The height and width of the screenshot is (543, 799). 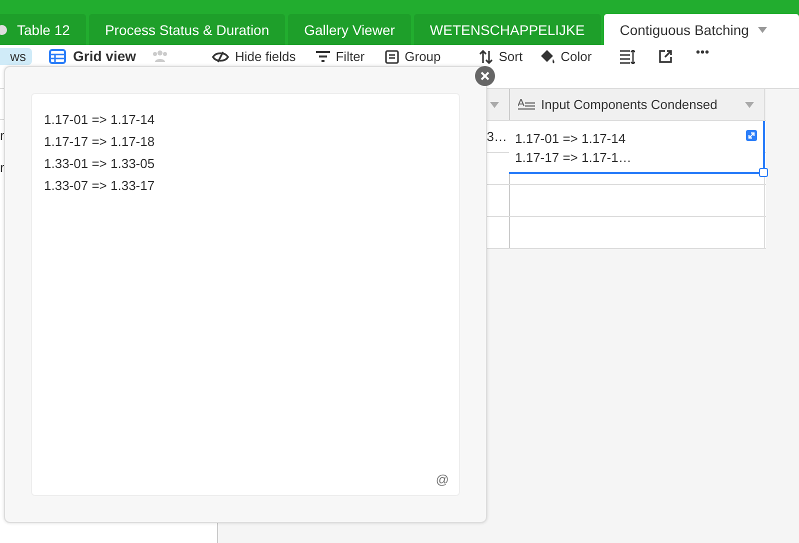 I want to click on toolbar-button: Filter, so click(x=340, y=56).